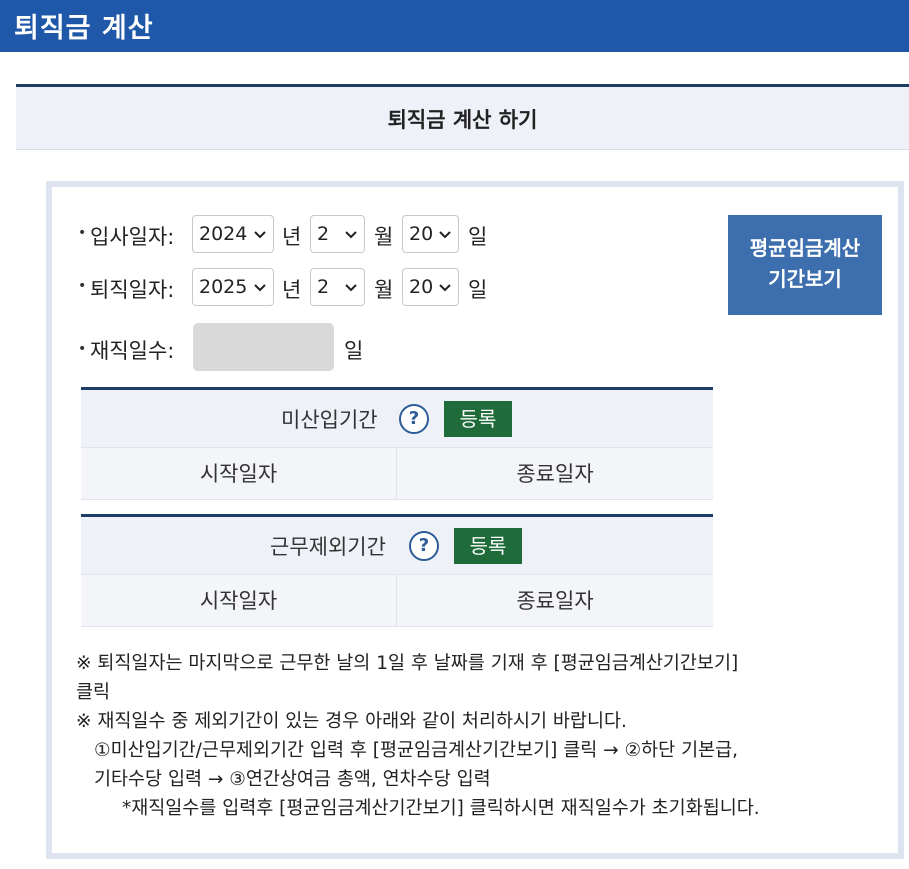  Describe the element at coordinates (397, 419) in the screenshot. I see `unpaid-period-header: 미산입기간 ? 등록` at that location.